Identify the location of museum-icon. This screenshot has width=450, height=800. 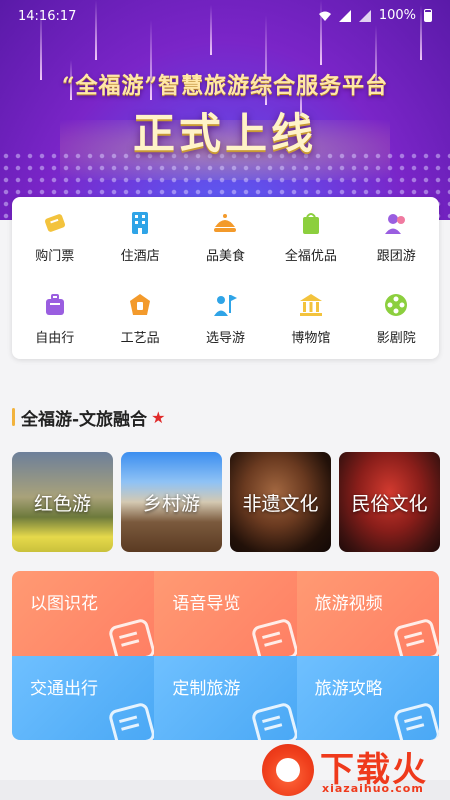
(311, 305).